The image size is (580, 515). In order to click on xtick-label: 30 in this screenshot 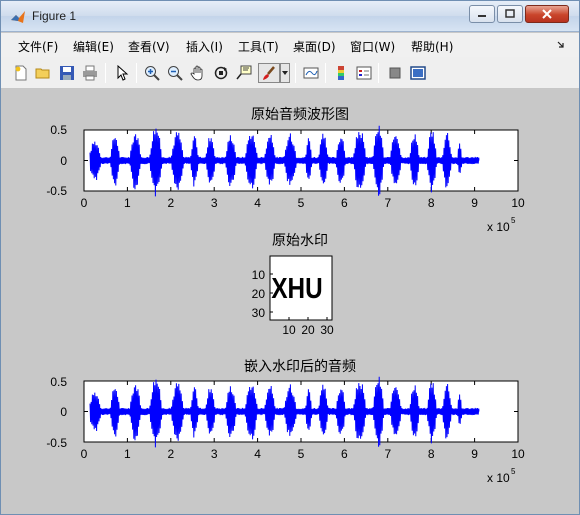, I will do `click(327, 330)`.